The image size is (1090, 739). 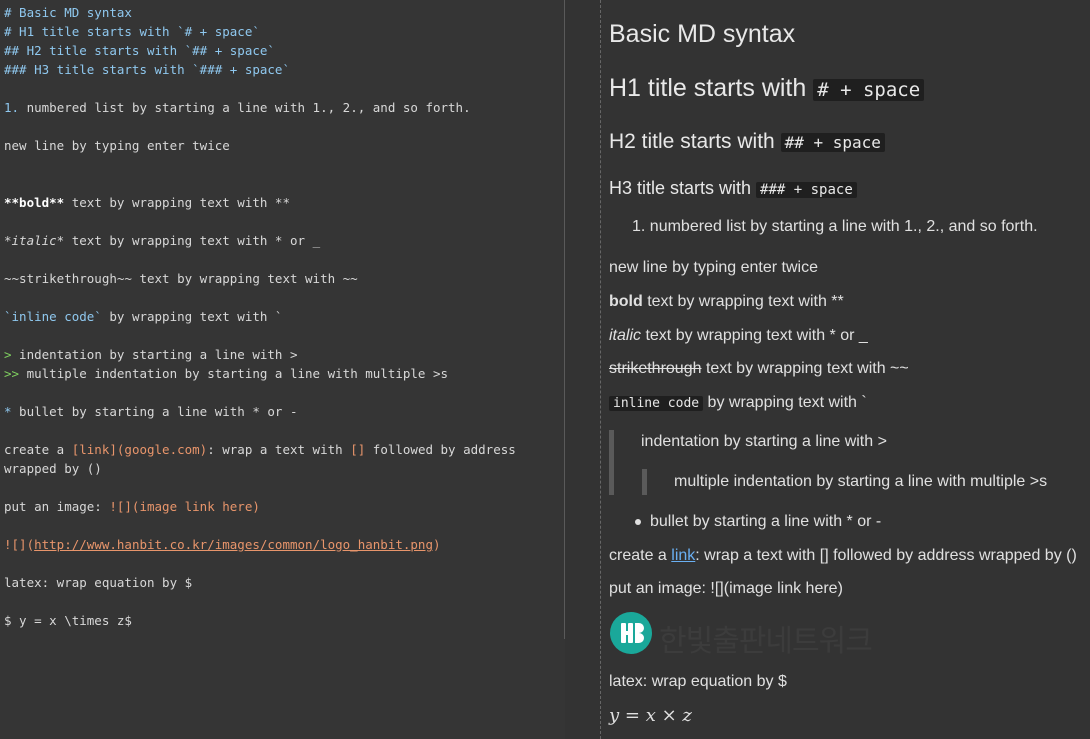 What do you see at coordinates (713, 267) in the screenshot?
I see `paragraph: new line by typing enter twice` at bounding box center [713, 267].